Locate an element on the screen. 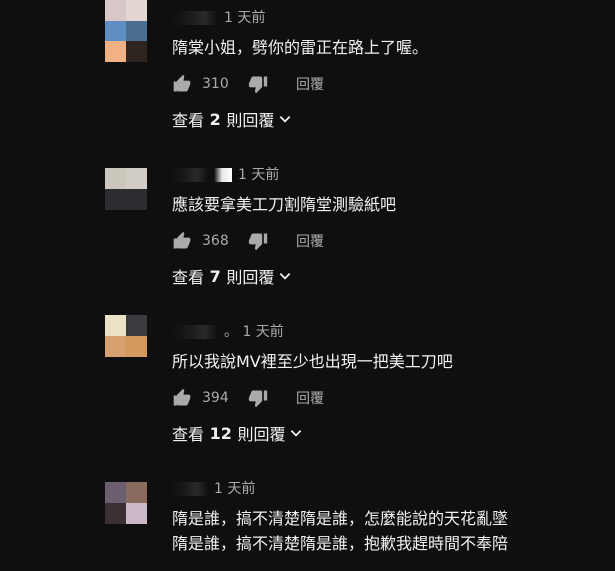 Image resolution: width=615 pixels, height=571 pixels. view-replies-count: 12 is located at coordinates (220, 433).